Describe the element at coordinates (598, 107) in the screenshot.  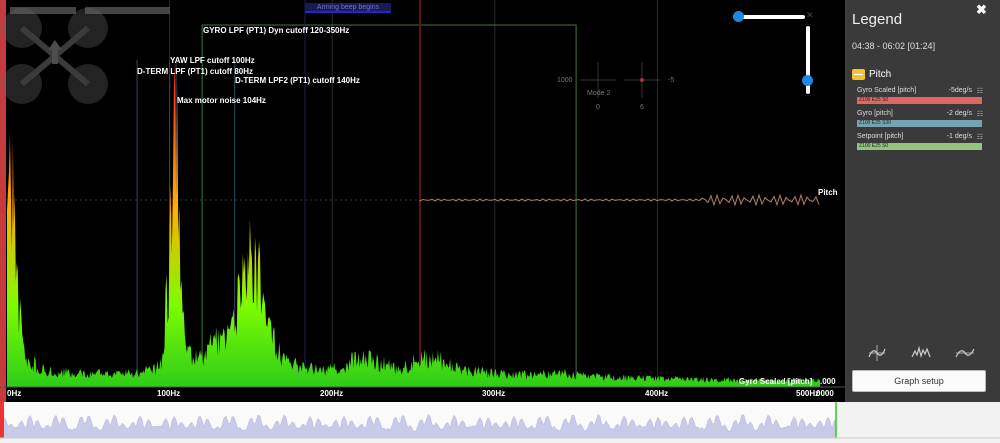
I see `stick-bottom-left: 0` at that location.